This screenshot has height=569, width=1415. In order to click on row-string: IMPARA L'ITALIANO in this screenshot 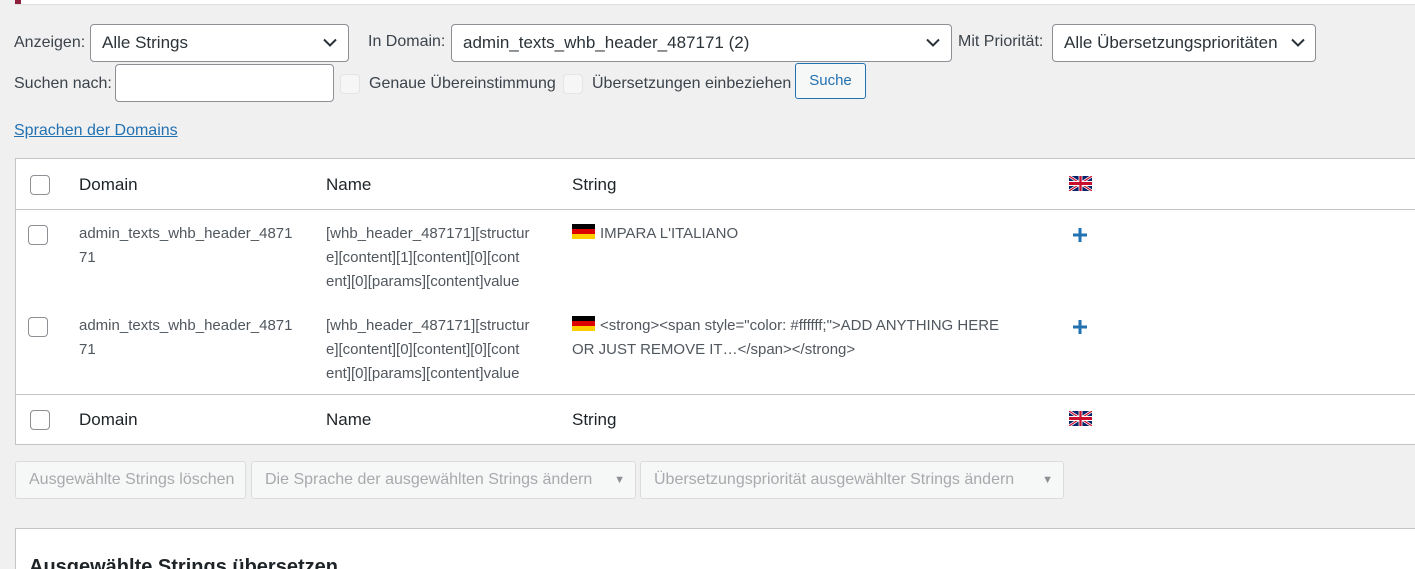, I will do `click(809, 234)`.